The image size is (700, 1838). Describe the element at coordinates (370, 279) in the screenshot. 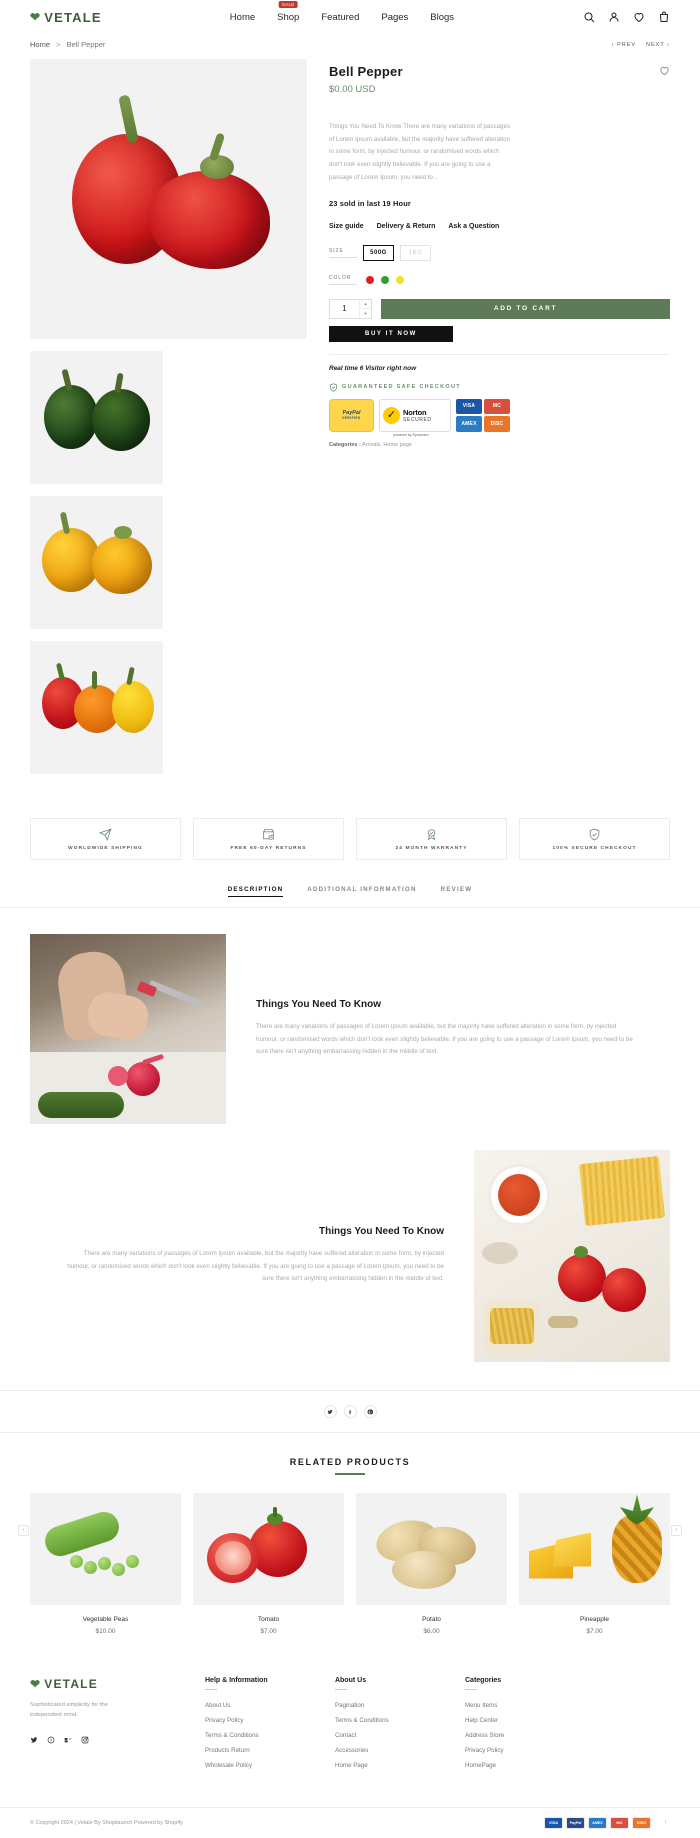

I see `color-swatch-red` at that location.